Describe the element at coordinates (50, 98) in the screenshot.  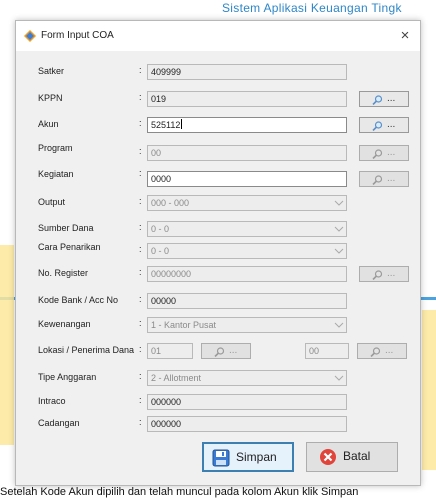
I see `kppn-label: KPPN` at that location.